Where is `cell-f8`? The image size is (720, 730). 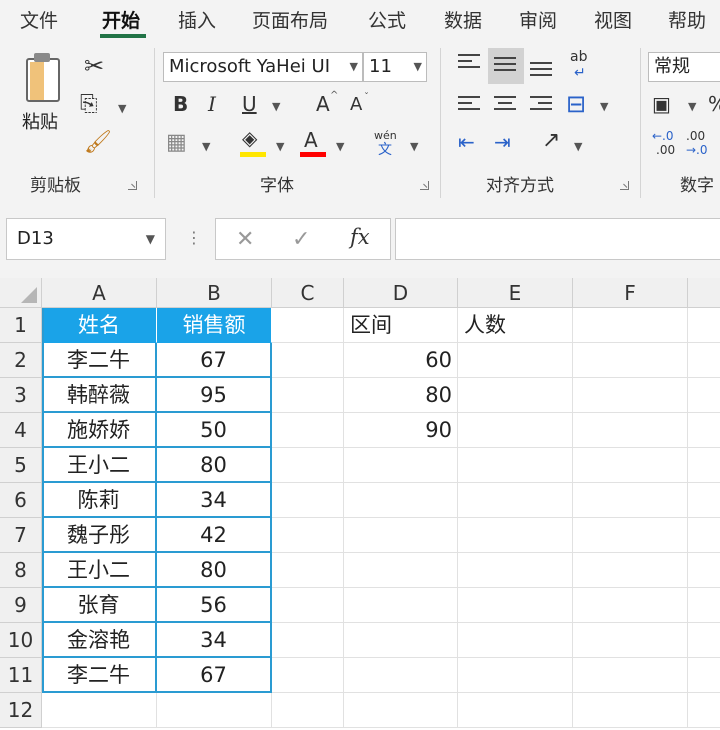 cell-f8 is located at coordinates (630, 570).